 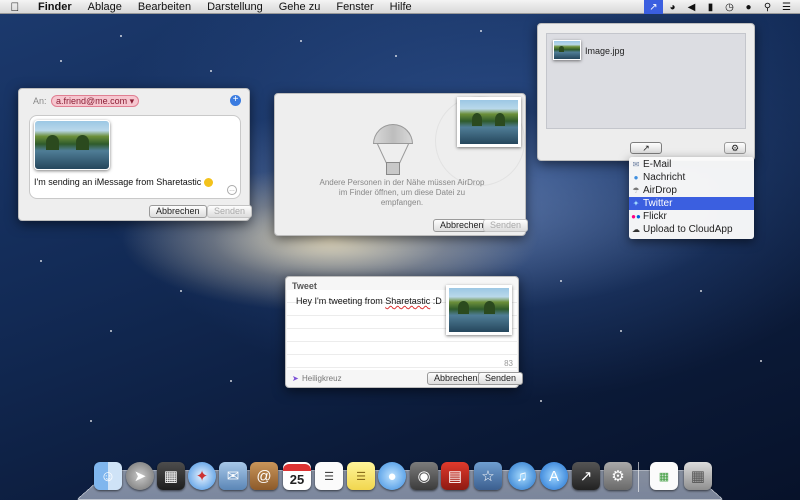 What do you see at coordinates (92, 101) in the screenshot?
I see `recipient-address: a.friend@me.com` at bounding box center [92, 101].